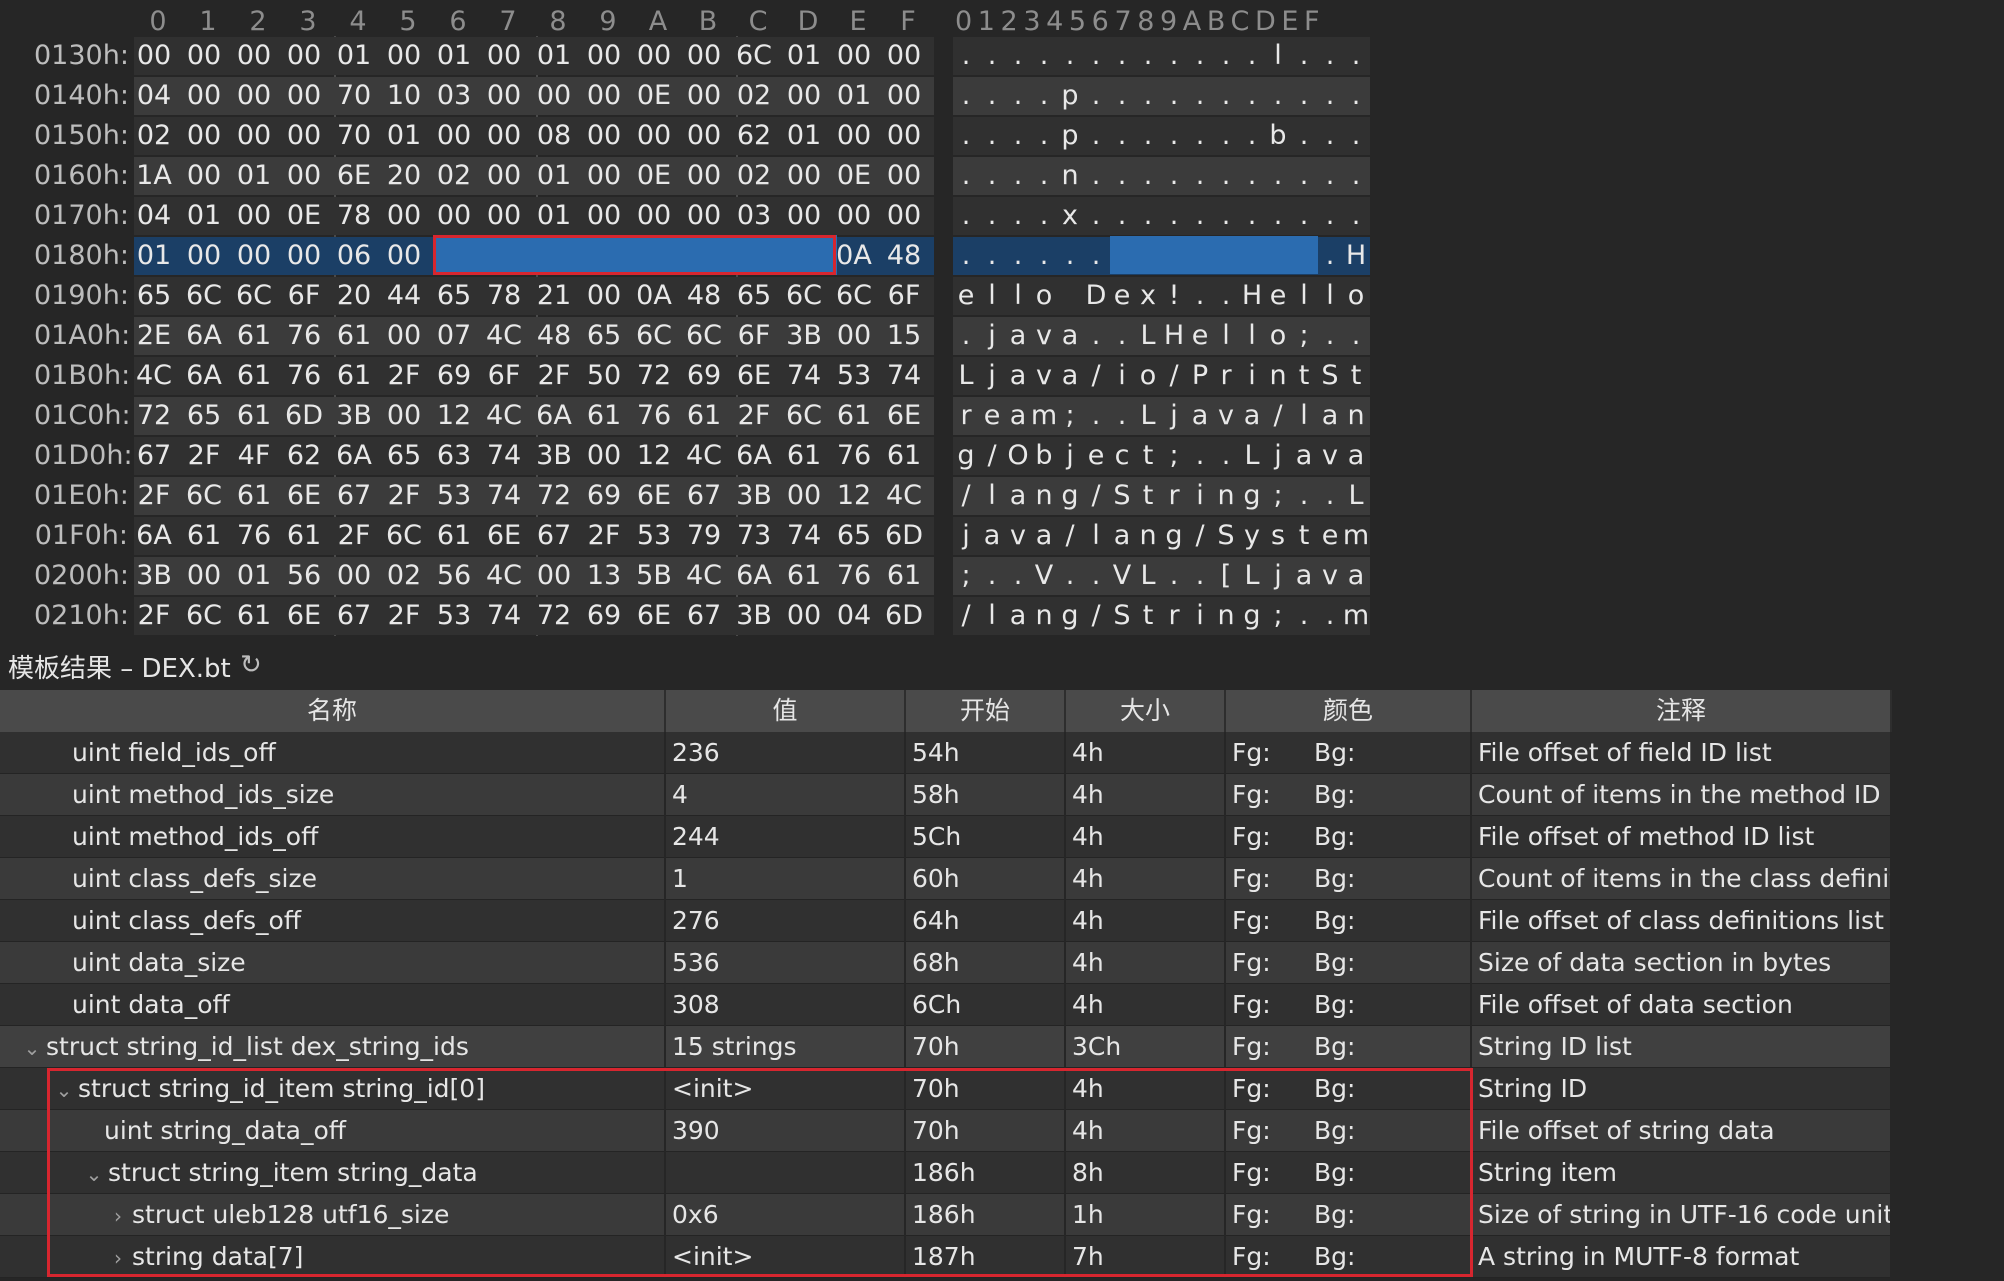 The height and width of the screenshot is (1281, 2004). What do you see at coordinates (654, 576) in the screenshot?
I see `hex-byte: 5B` at bounding box center [654, 576].